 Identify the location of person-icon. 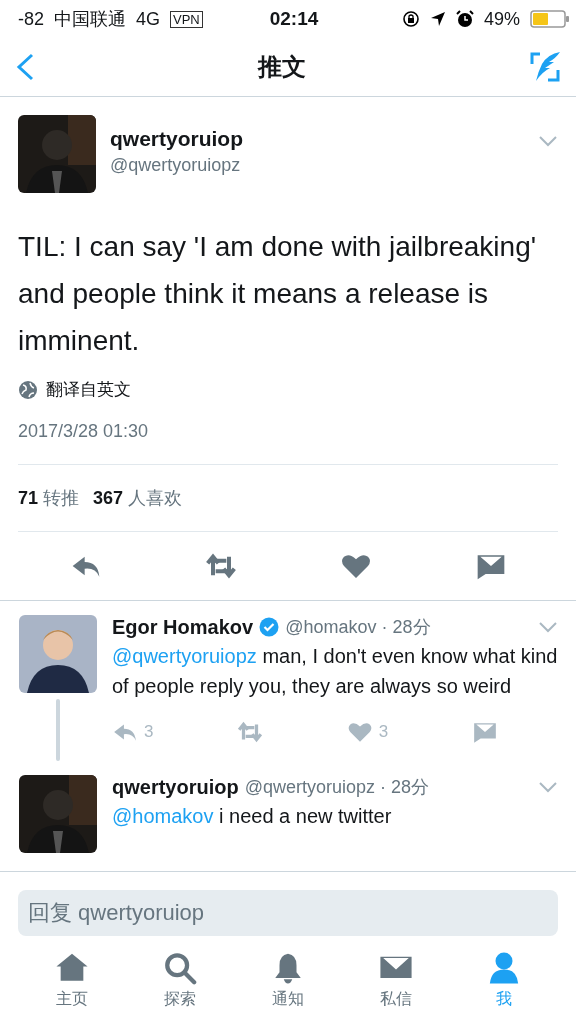
(504, 967).